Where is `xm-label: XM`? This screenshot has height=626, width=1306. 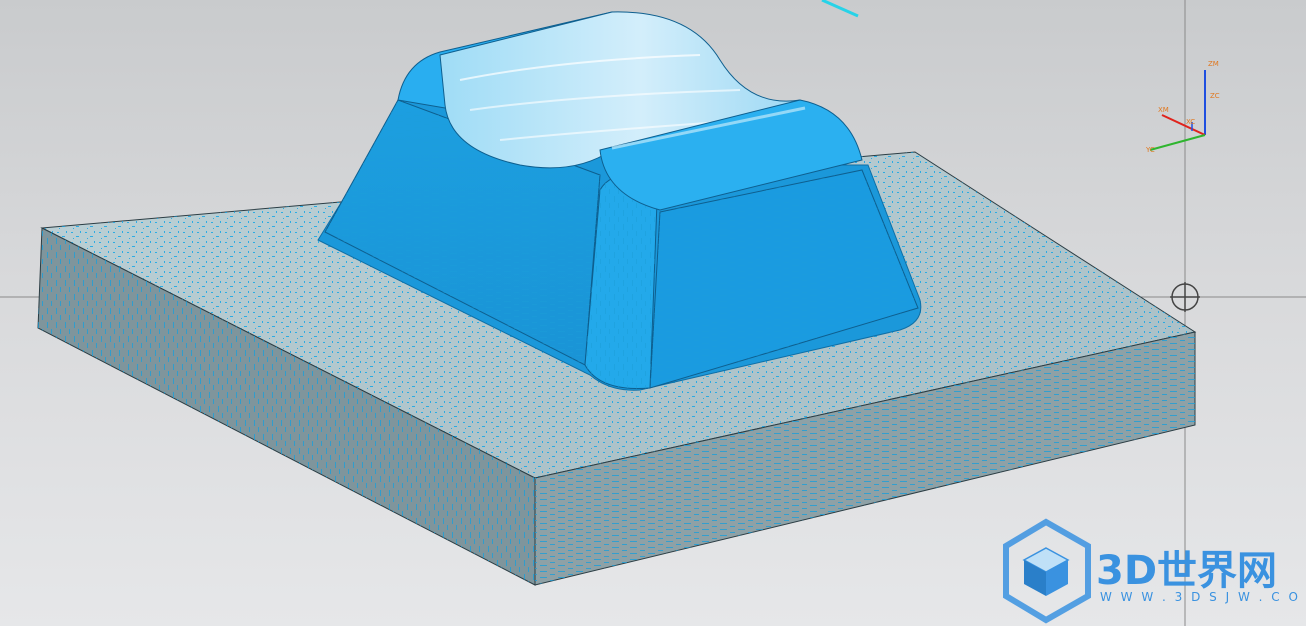
xm-label: XM is located at coordinates (1163, 110).